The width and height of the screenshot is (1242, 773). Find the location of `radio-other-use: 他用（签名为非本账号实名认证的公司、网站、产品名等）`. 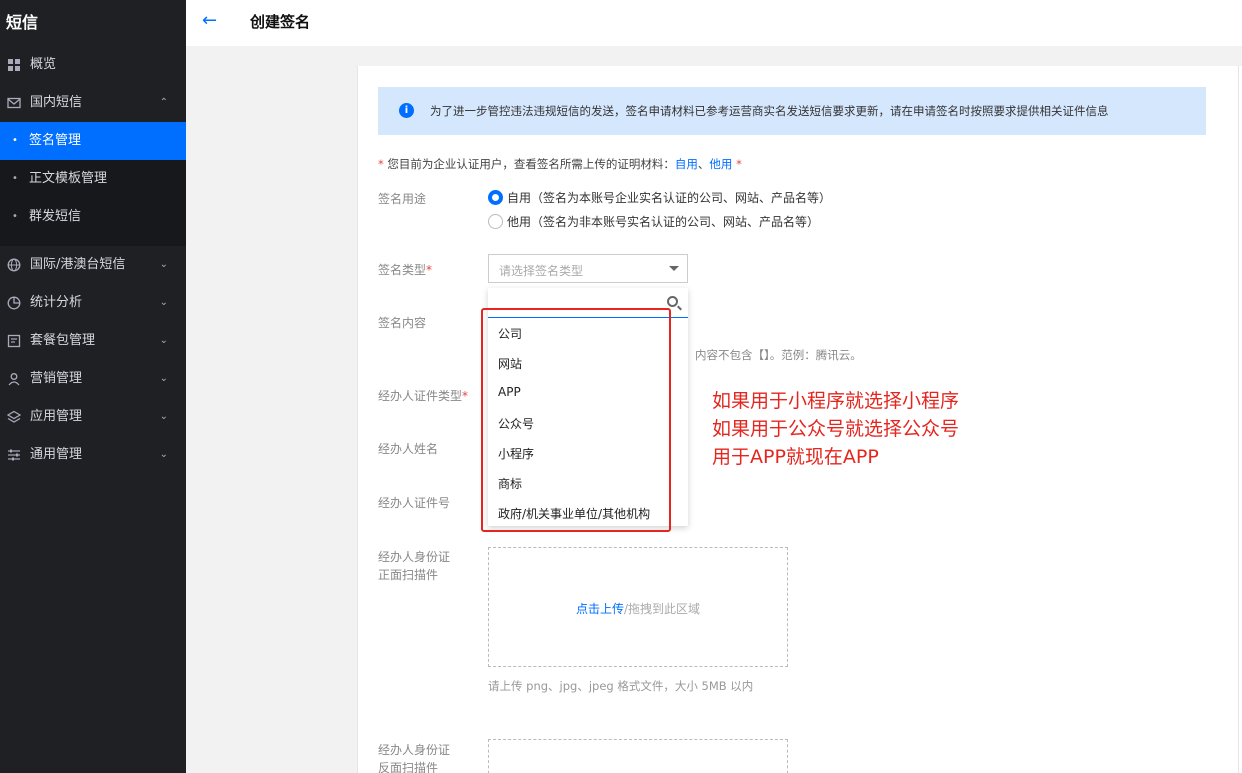

radio-other-use: 他用（签名为非本账号实名认证的公司、网站、产品名等） is located at coordinates (653, 221).